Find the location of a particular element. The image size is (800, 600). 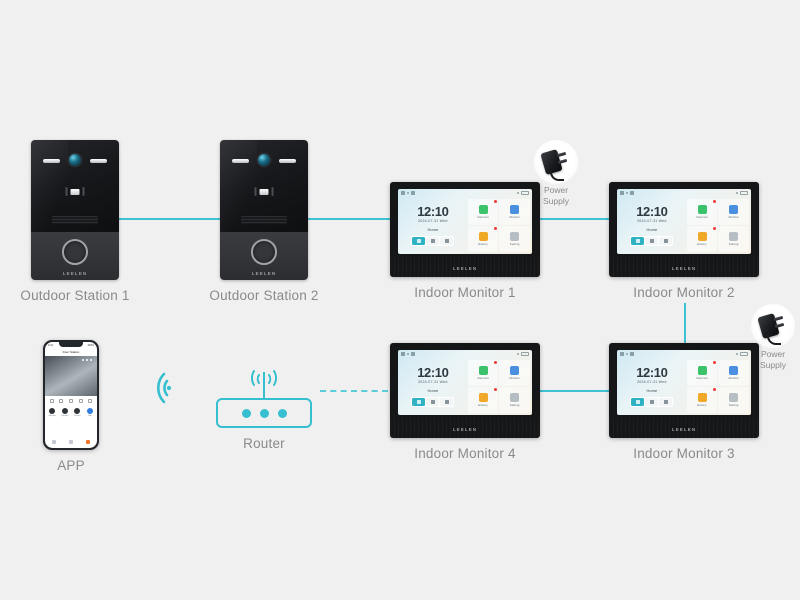

action-unlock: Unlock is located at coordinates (77, 412).